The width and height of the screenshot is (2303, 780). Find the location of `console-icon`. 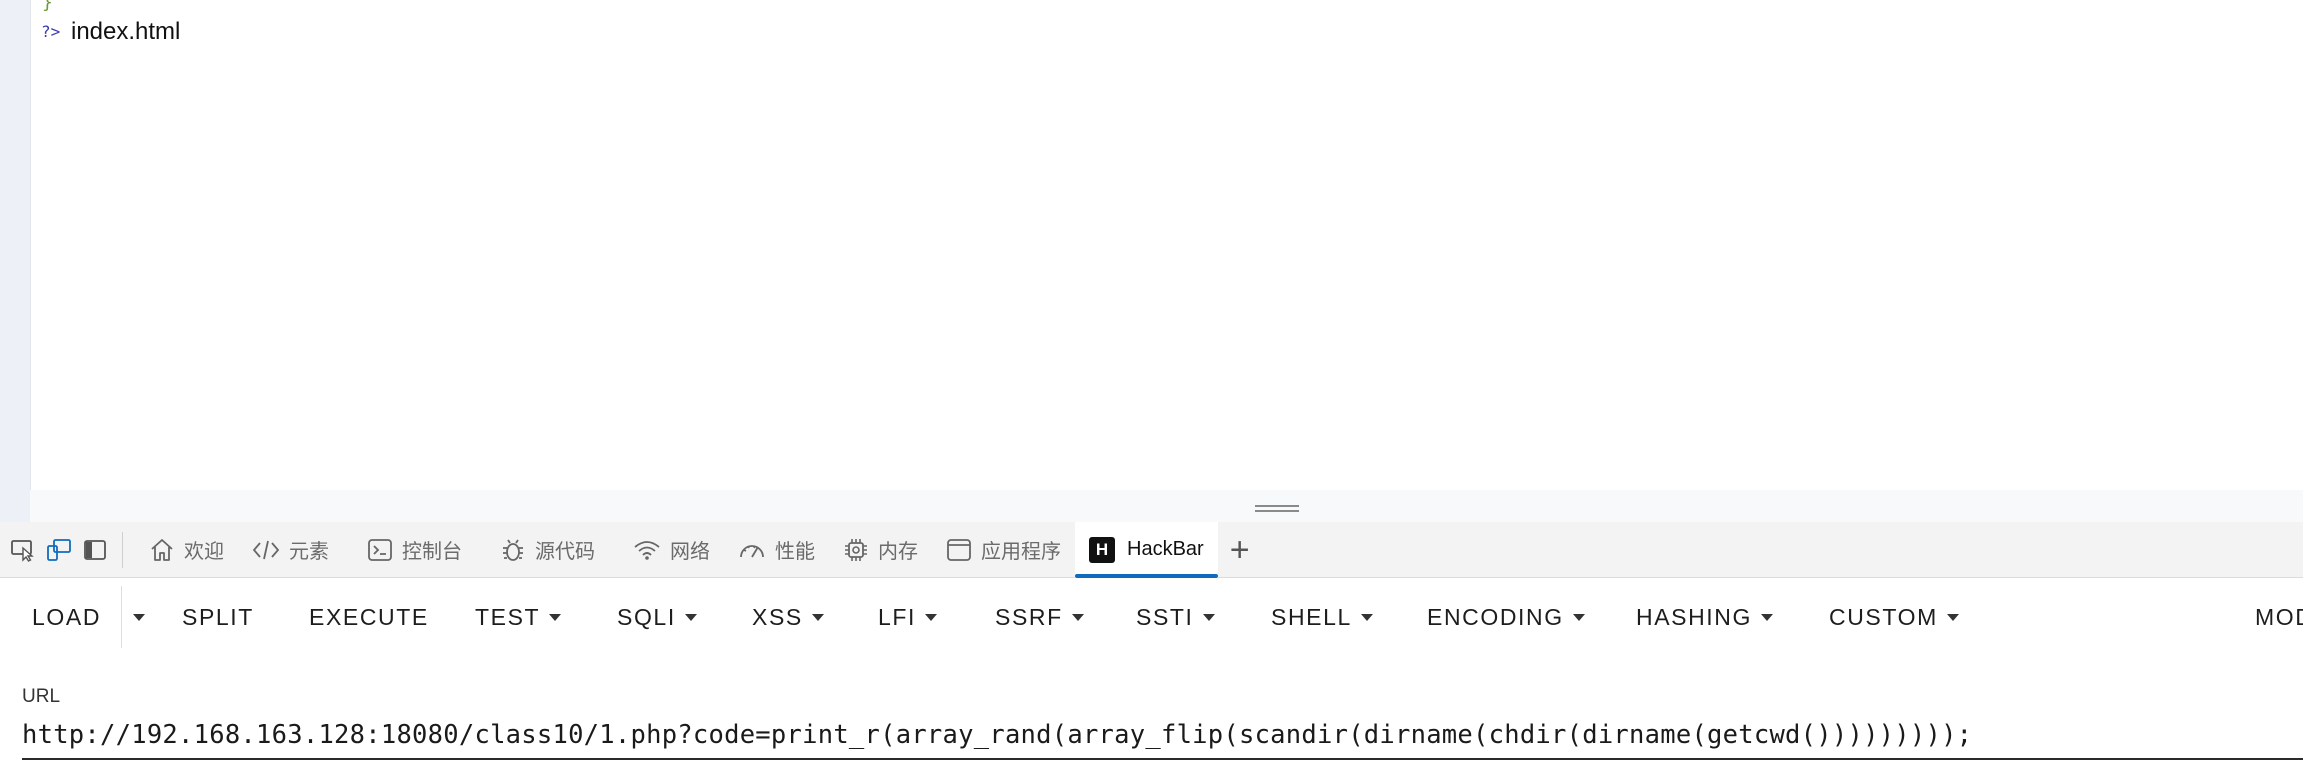

console-icon is located at coordinates (380, 550).